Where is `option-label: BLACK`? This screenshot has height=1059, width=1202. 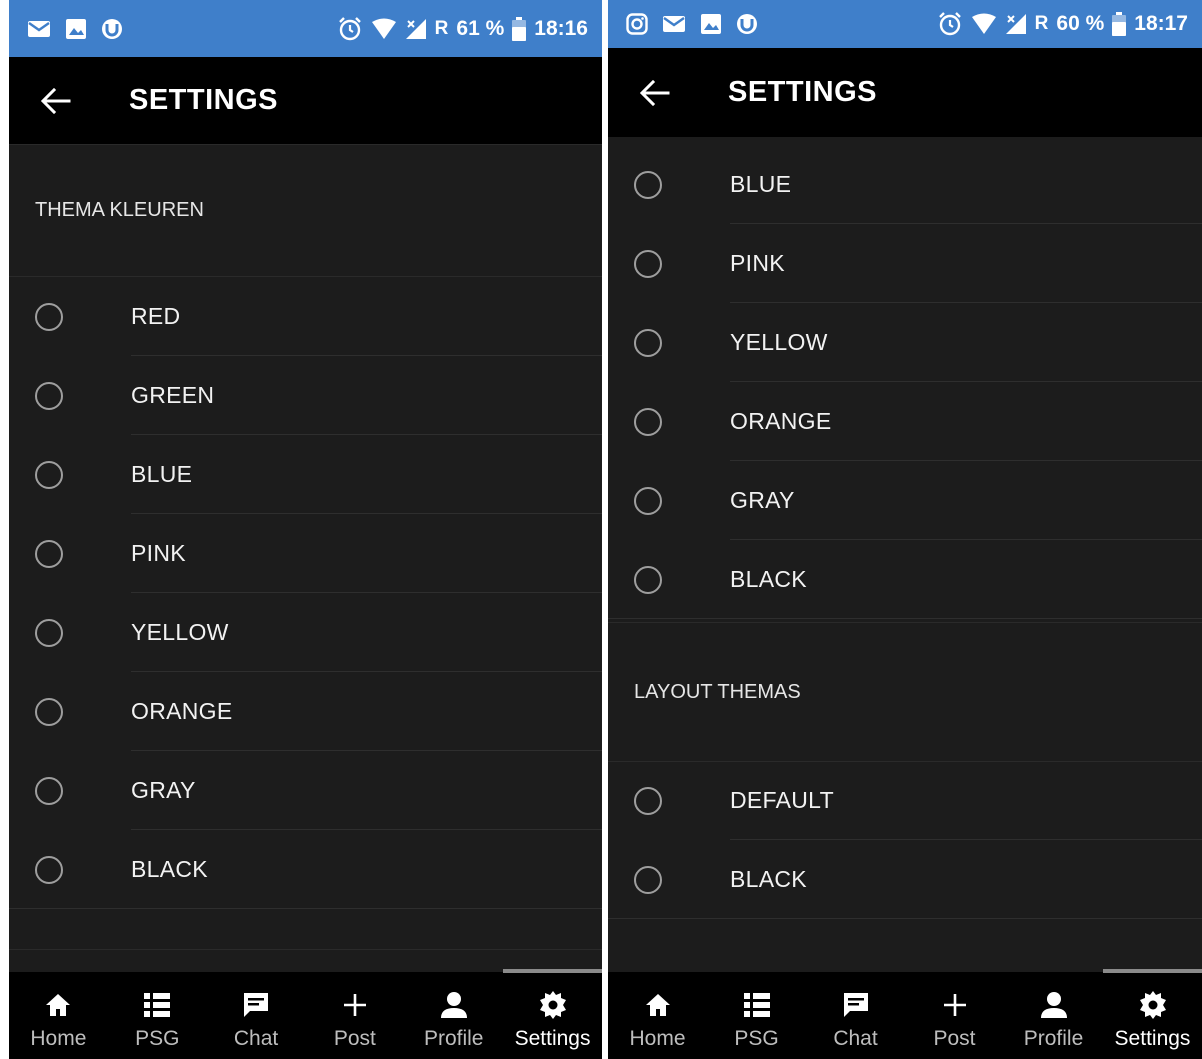
option-label: BLACK is located at coordinates (169, 869).